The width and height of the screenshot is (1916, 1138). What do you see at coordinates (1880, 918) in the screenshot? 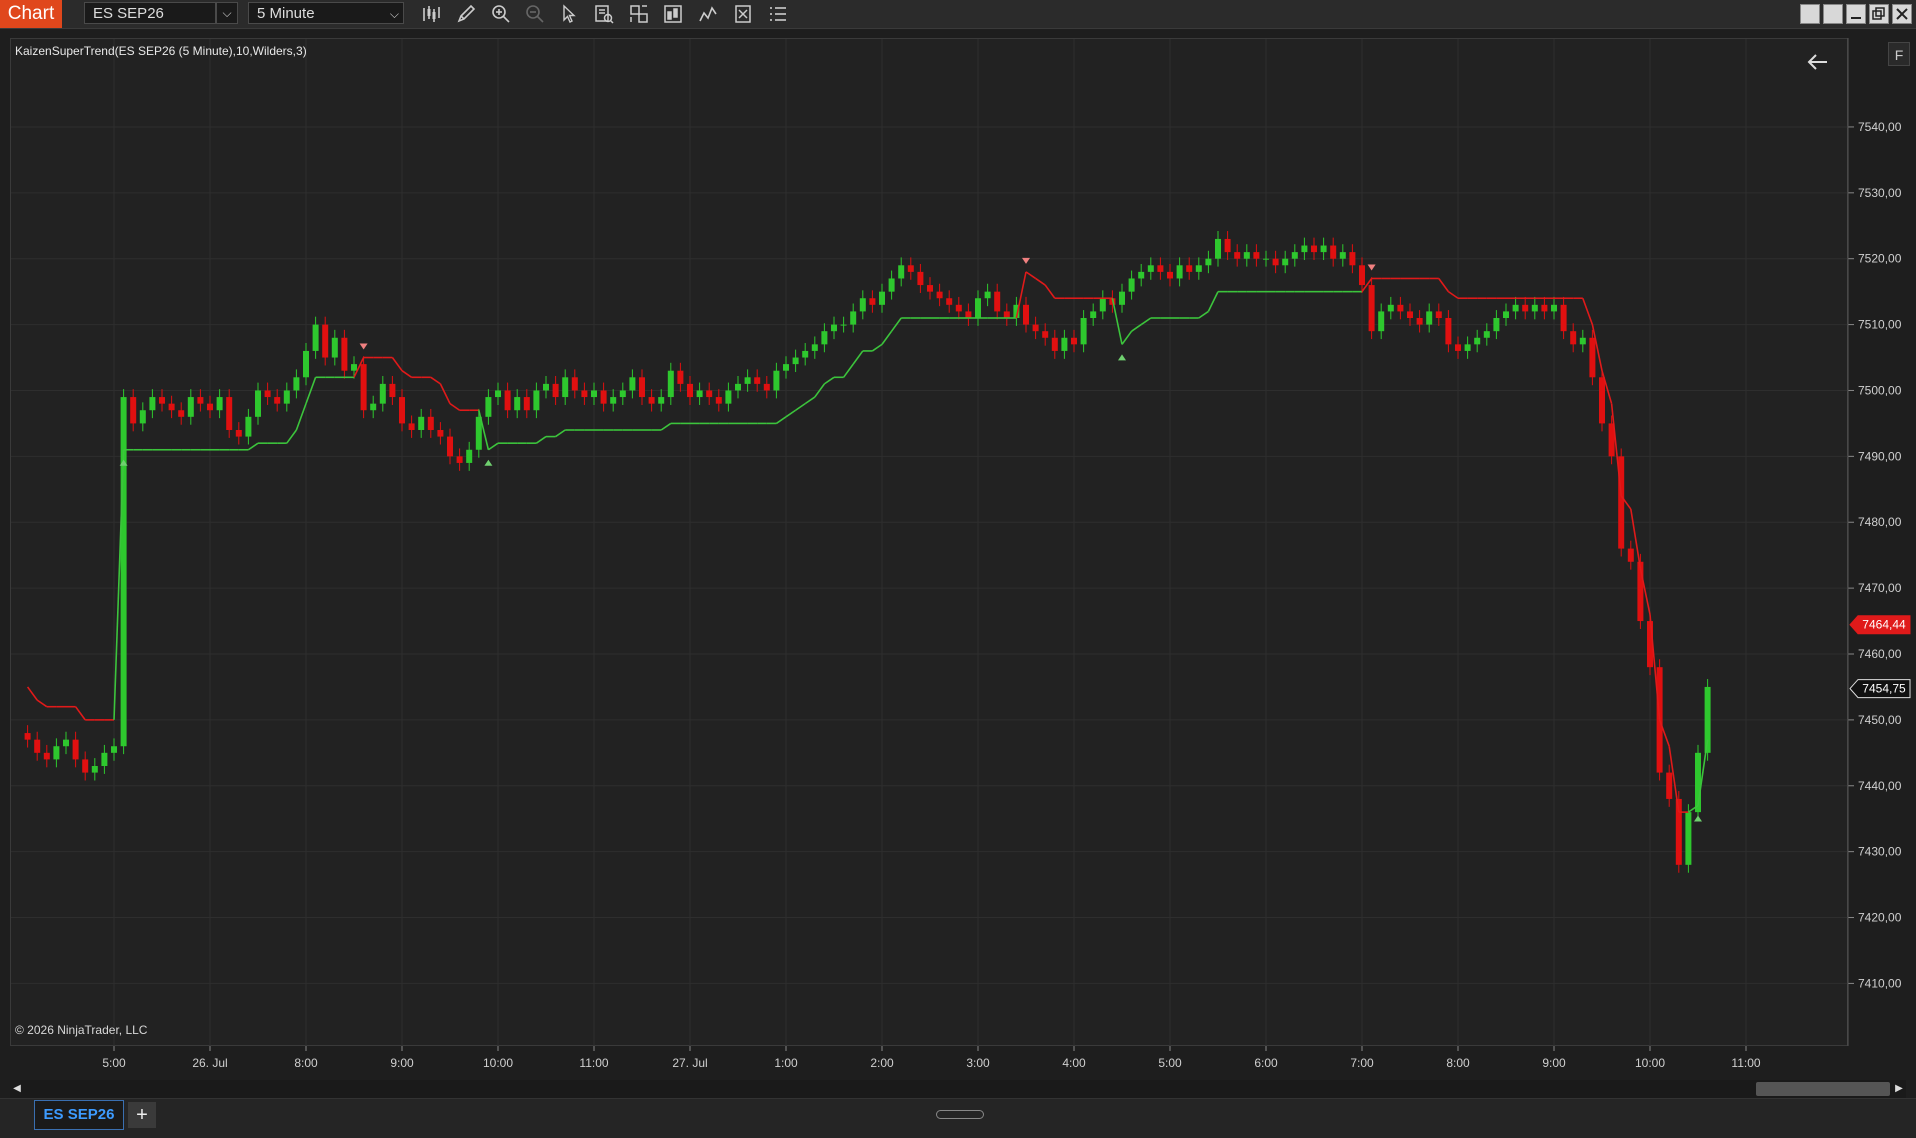
I see `y-tick-label: 7420,00` at bounding box center [1880, 918].